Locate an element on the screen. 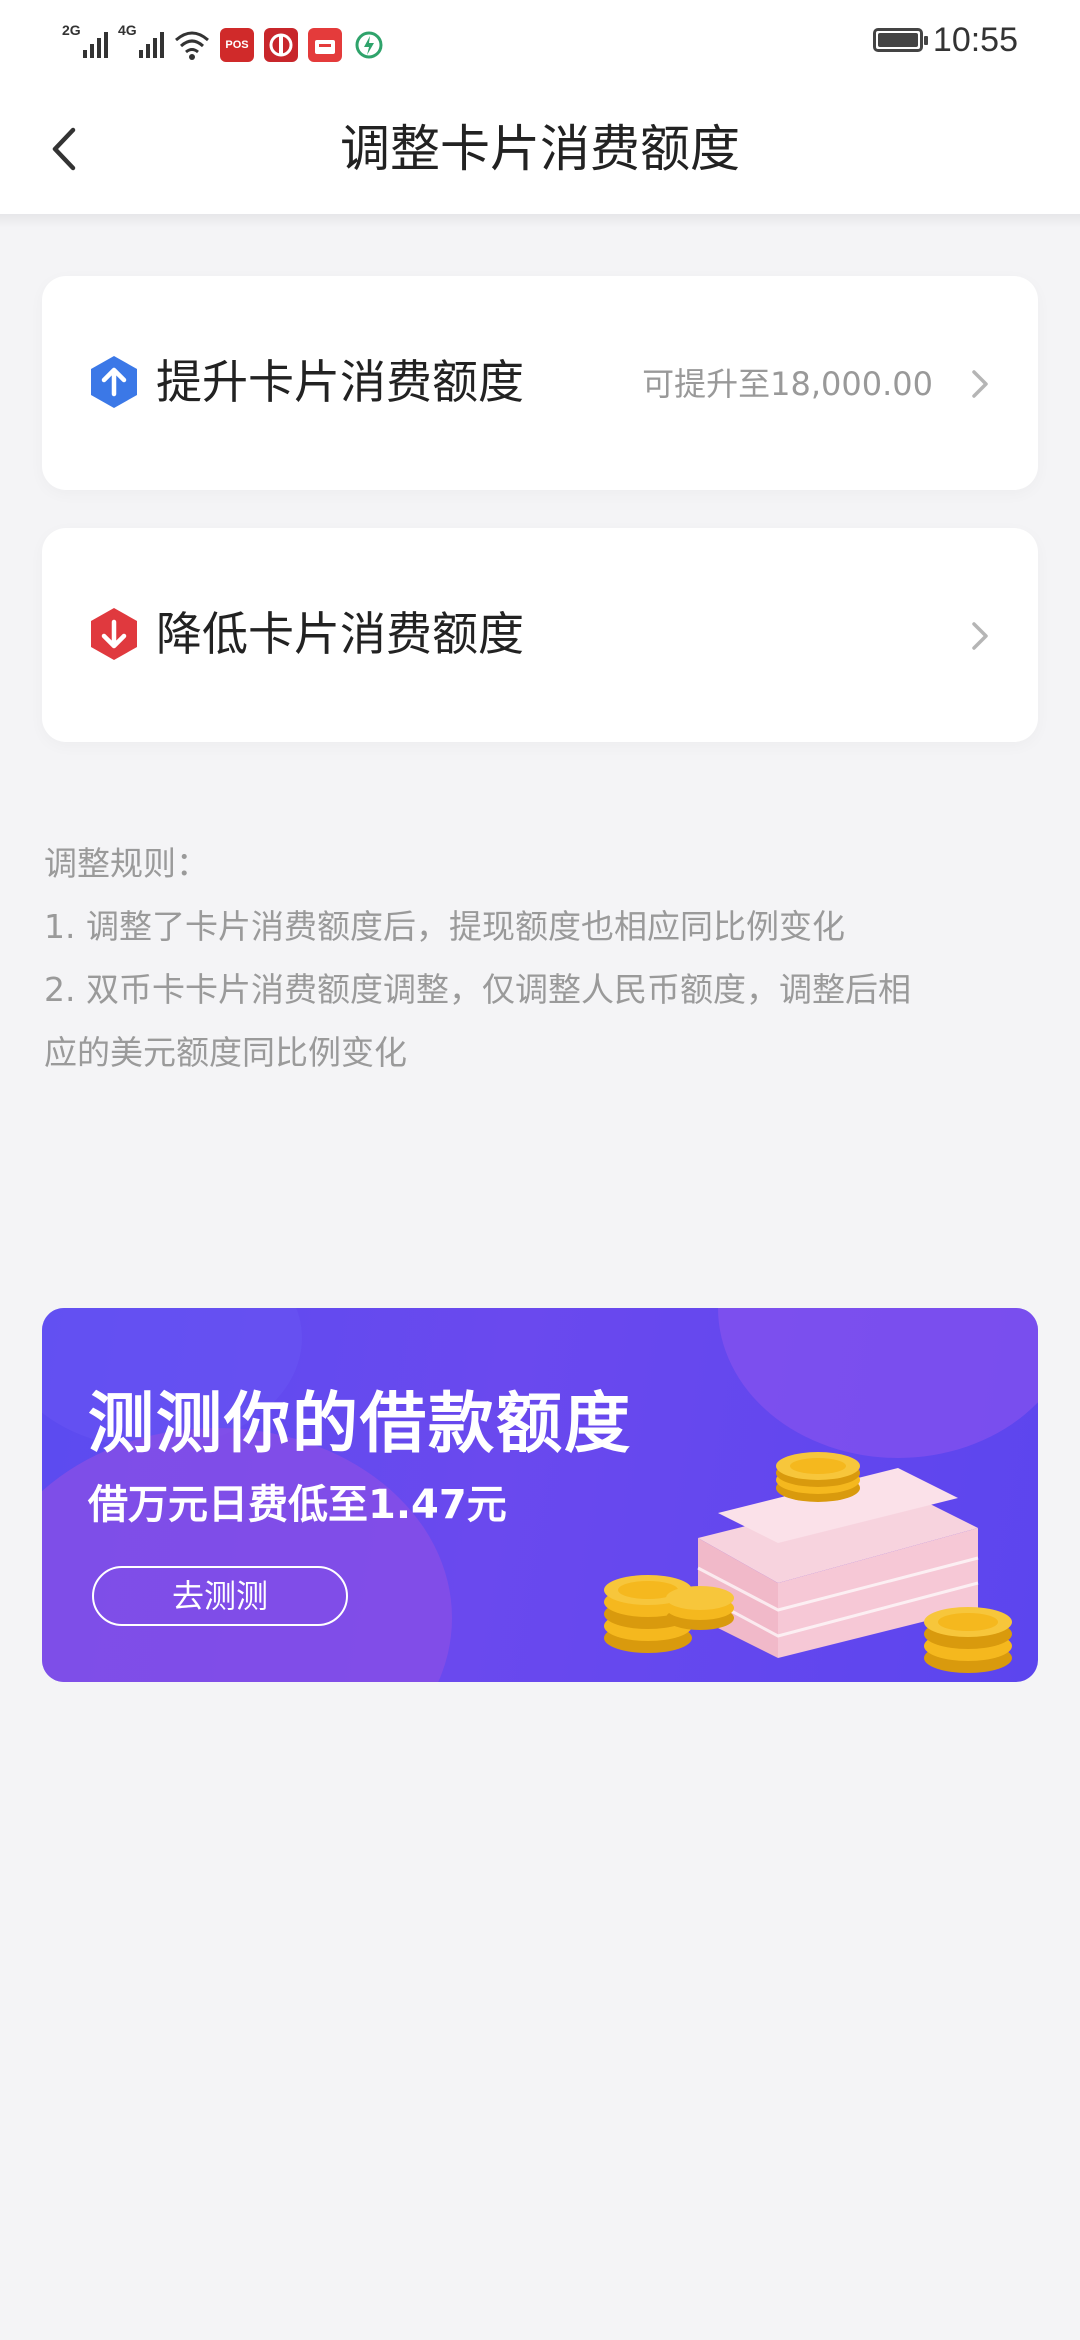 This screenshot has width=1080, height=2340. citic-app-icon is located at coordinates (281, 45).